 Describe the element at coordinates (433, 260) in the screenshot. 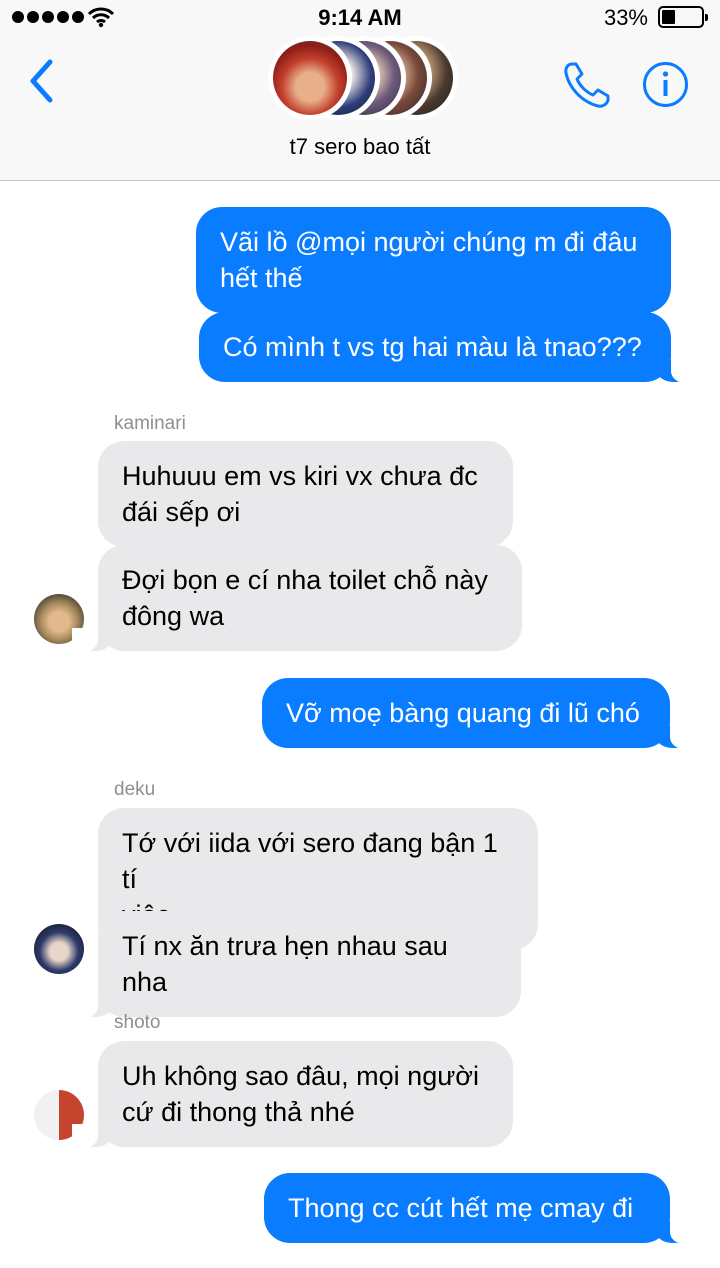

I see `message-bubble-outgoing: Vãi lồ @mọi người chúng m đi đâu hết thế` at that location.